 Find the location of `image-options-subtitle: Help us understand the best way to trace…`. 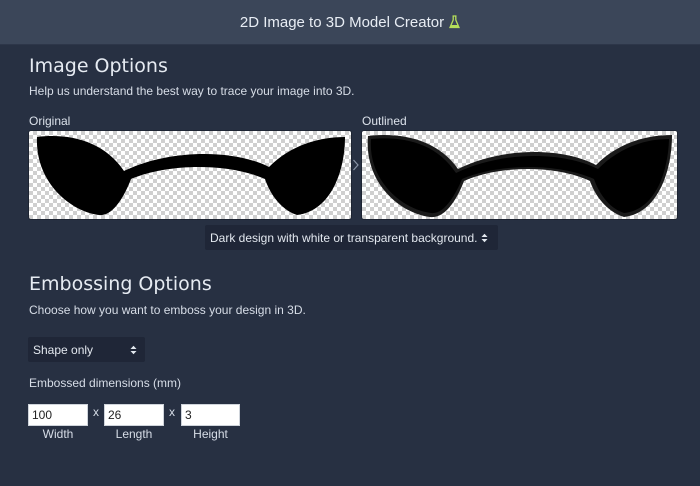

image-options-subtitle: Help us understand the best way to trace… is located at coordinates (192, 91).